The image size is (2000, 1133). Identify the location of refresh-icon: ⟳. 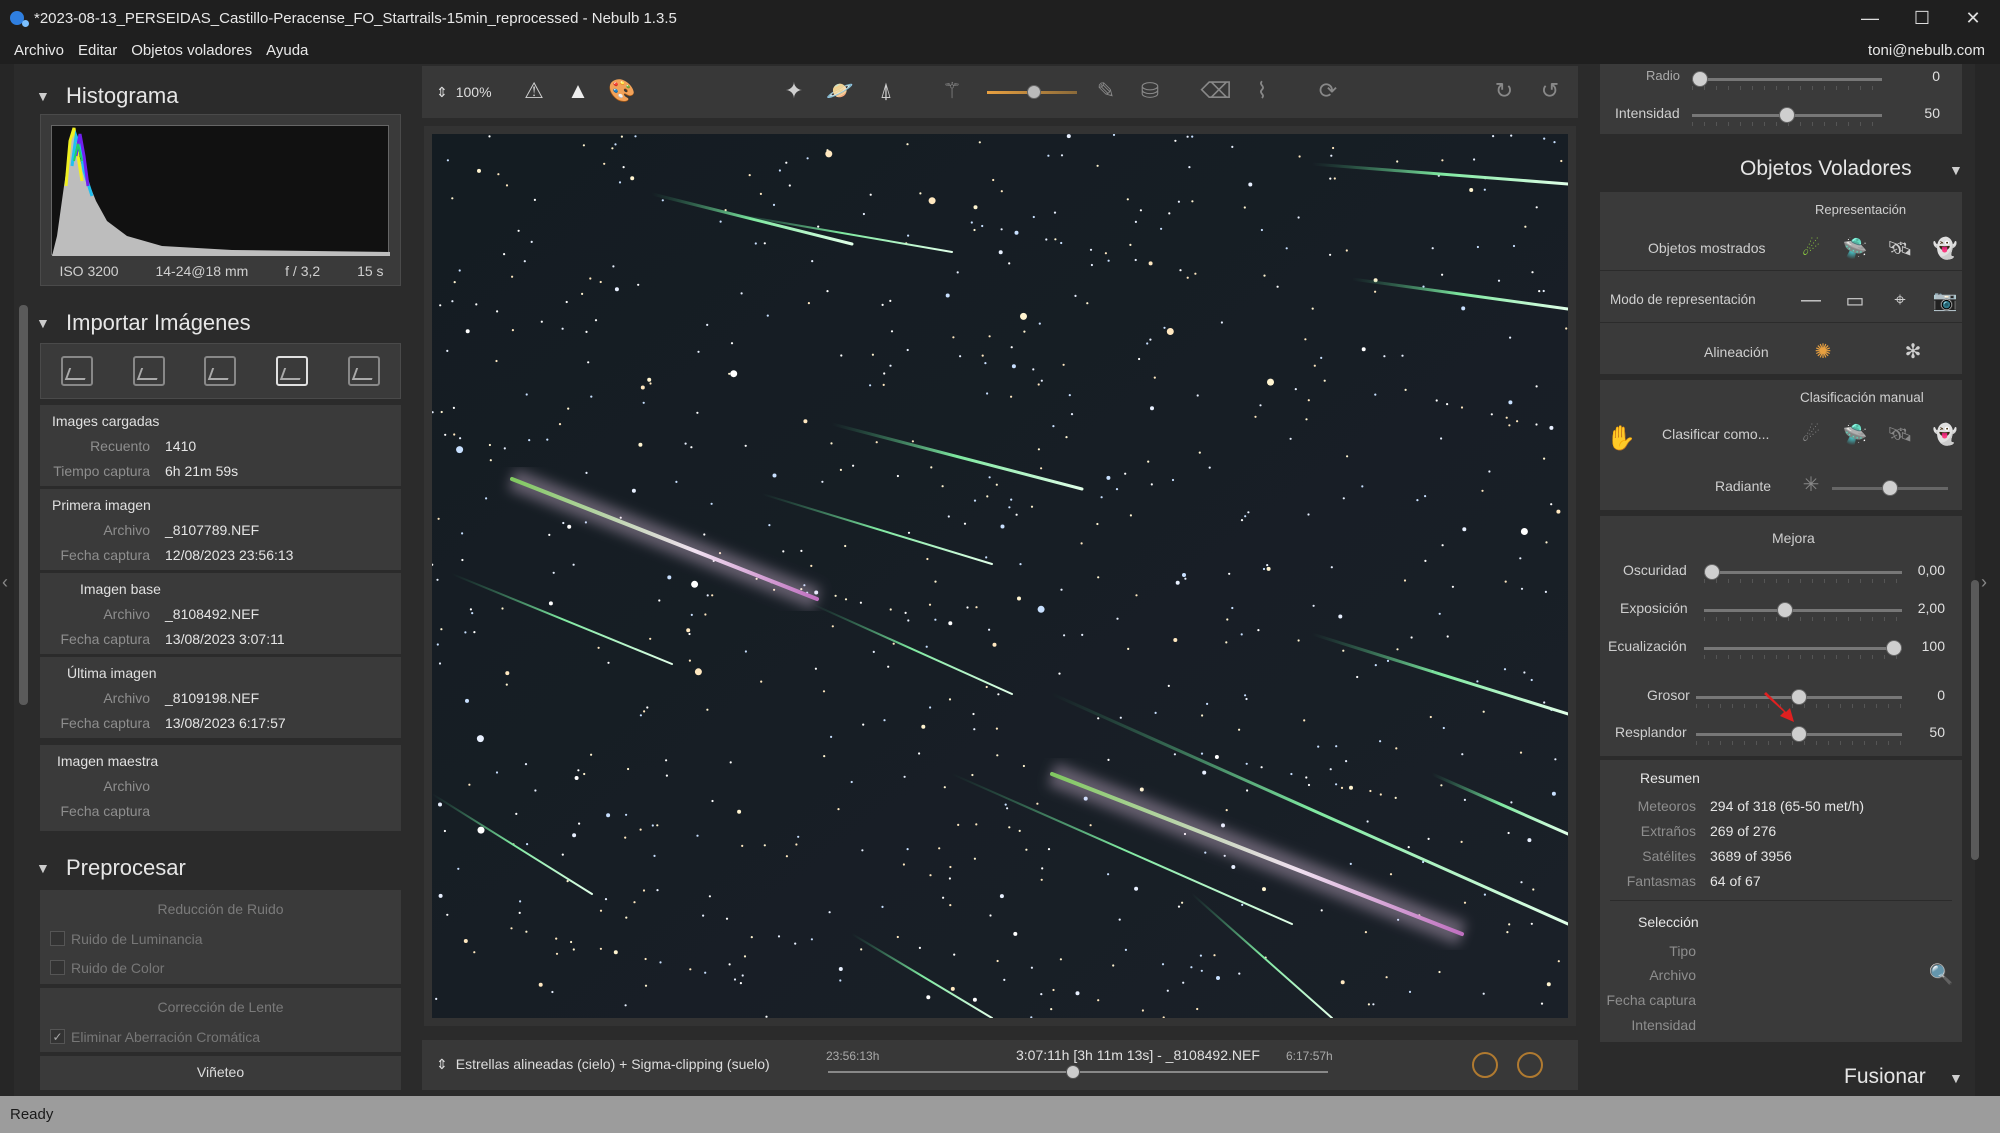
(1328, 91).